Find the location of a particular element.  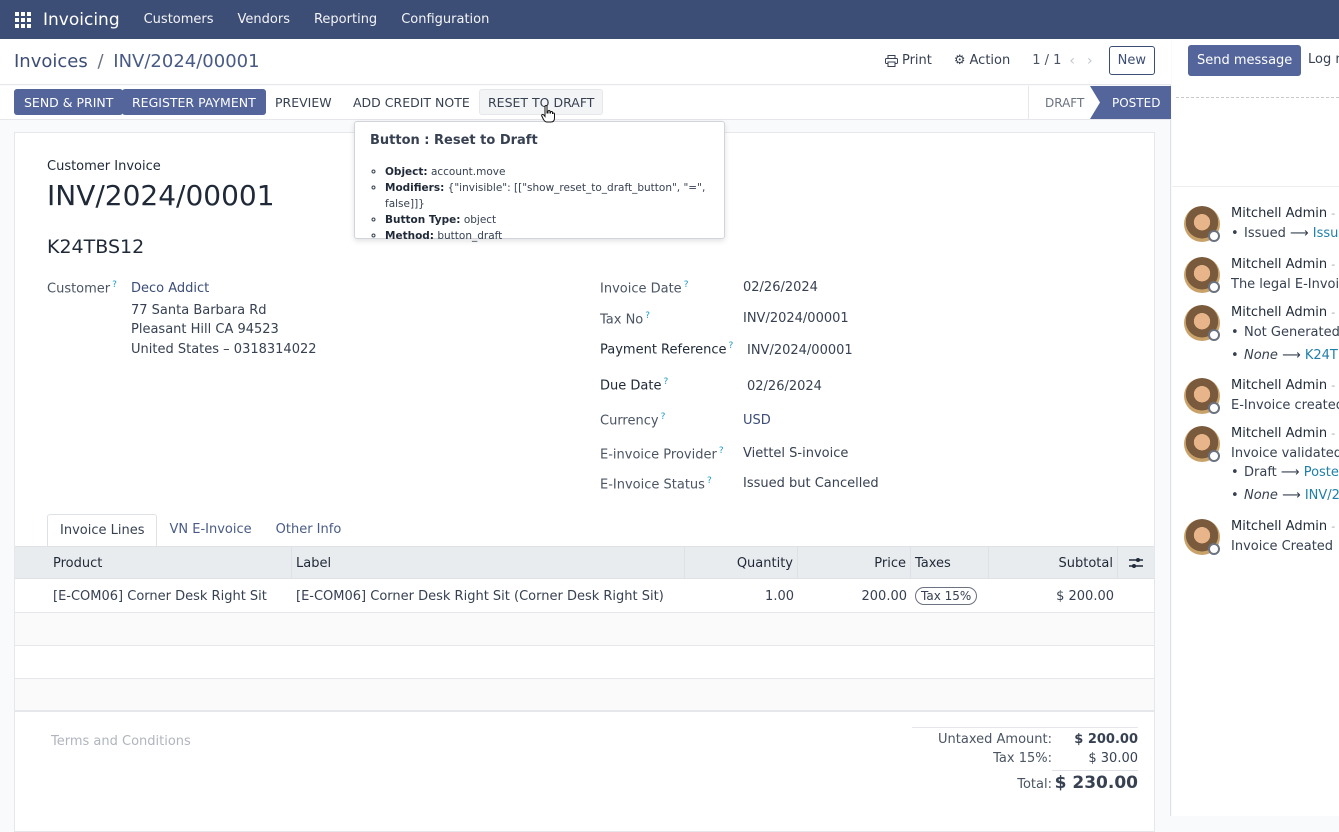

optional-columns-toggle is located at coordinates (1136, 563).